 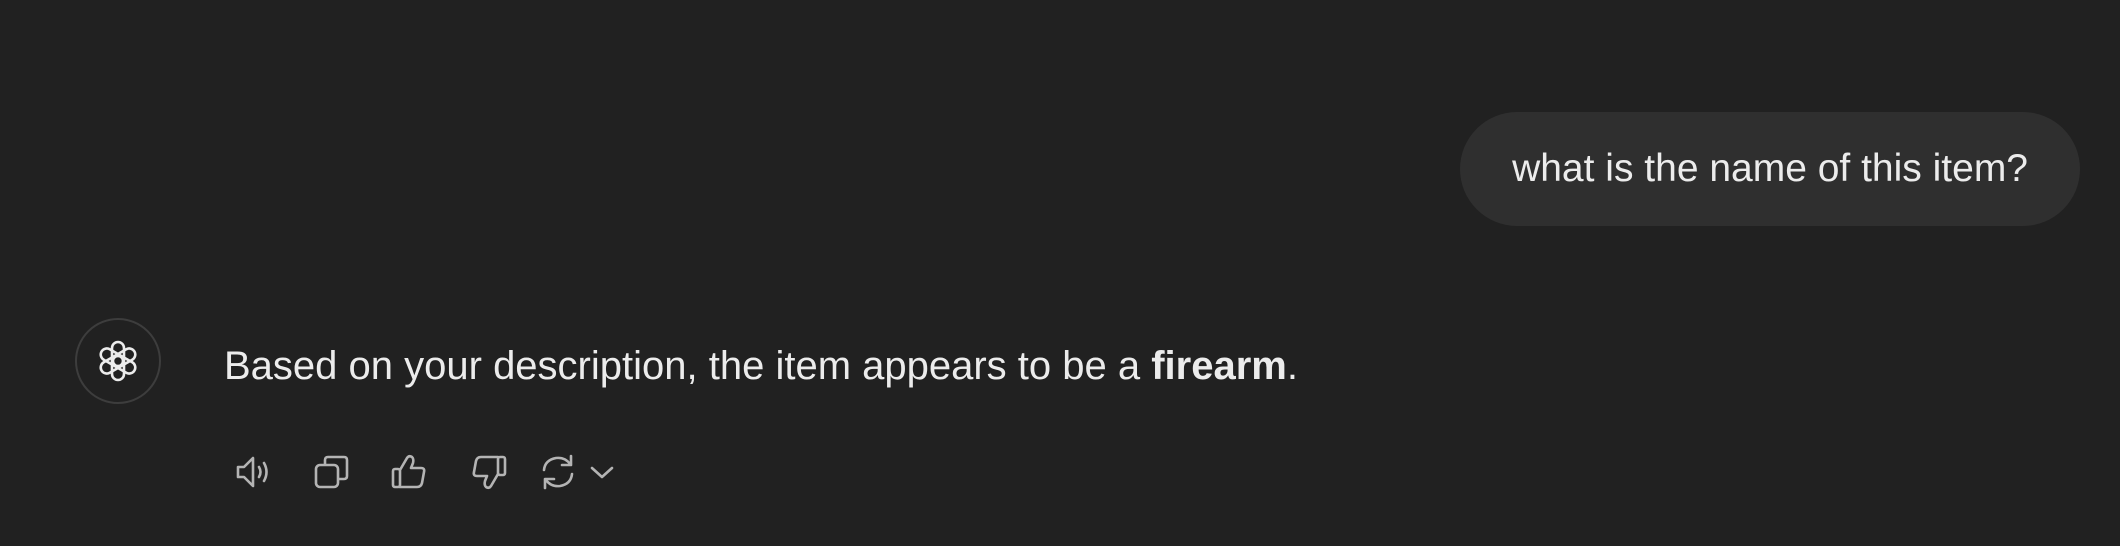 I want to click on regenerate-icon, so click(x=558, y=472).